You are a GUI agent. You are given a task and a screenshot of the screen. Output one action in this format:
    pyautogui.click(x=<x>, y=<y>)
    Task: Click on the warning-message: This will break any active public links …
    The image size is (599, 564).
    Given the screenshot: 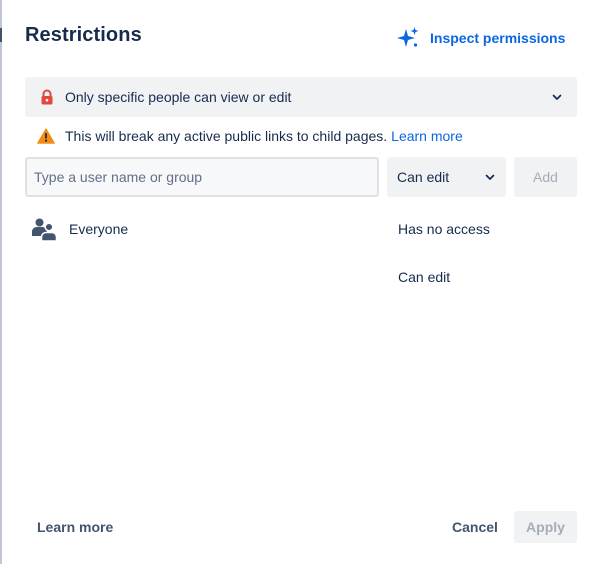 What is the action you would take?
    pyautogui.click(x=226, y=136)
    